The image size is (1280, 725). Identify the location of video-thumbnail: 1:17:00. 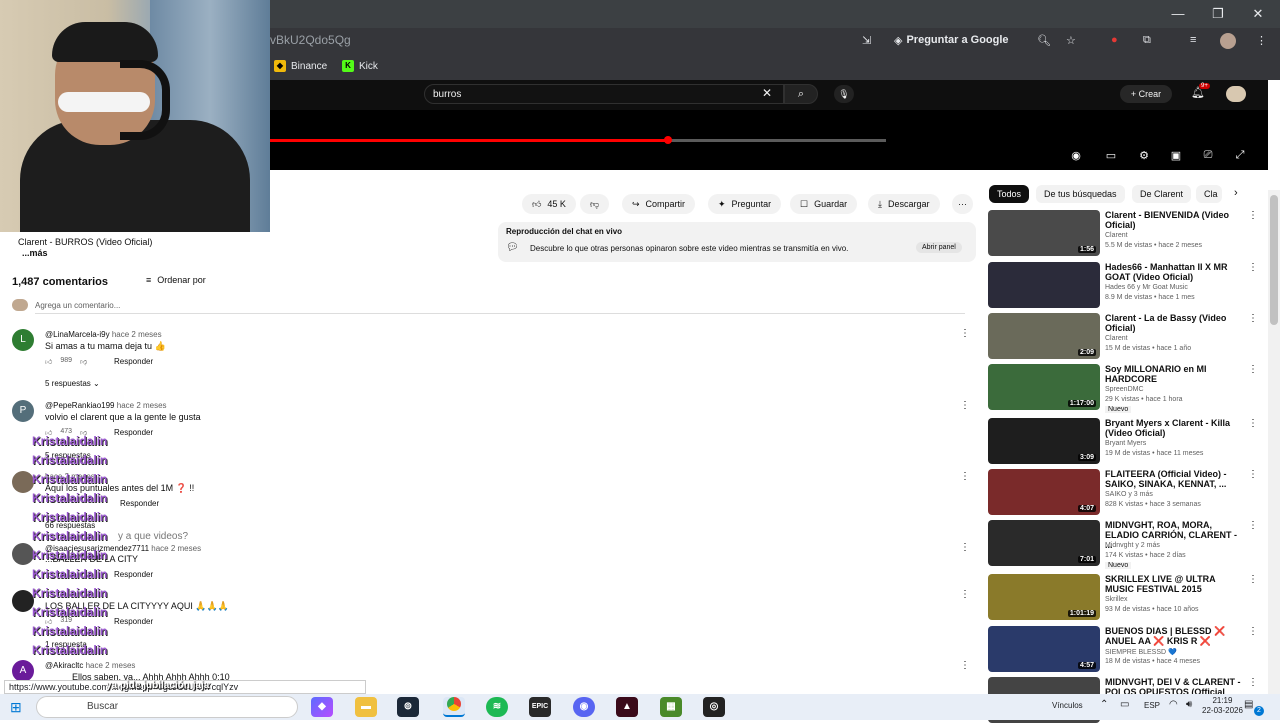
(1044, 387).